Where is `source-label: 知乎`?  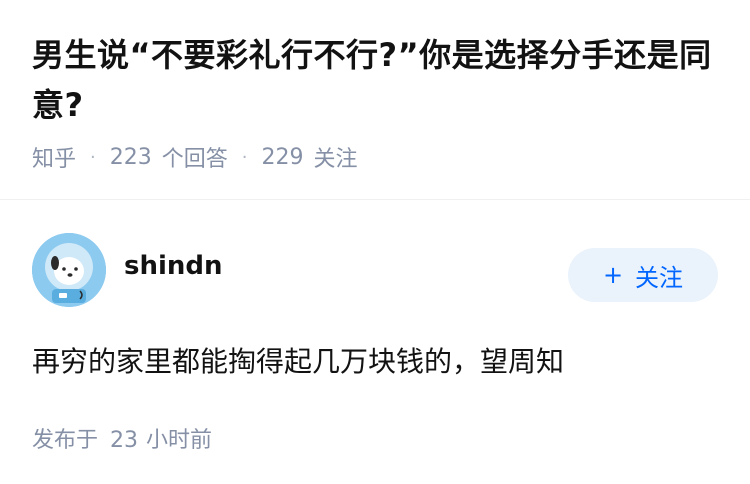 source-label: 知乎 is located at coordinates (54, 157).